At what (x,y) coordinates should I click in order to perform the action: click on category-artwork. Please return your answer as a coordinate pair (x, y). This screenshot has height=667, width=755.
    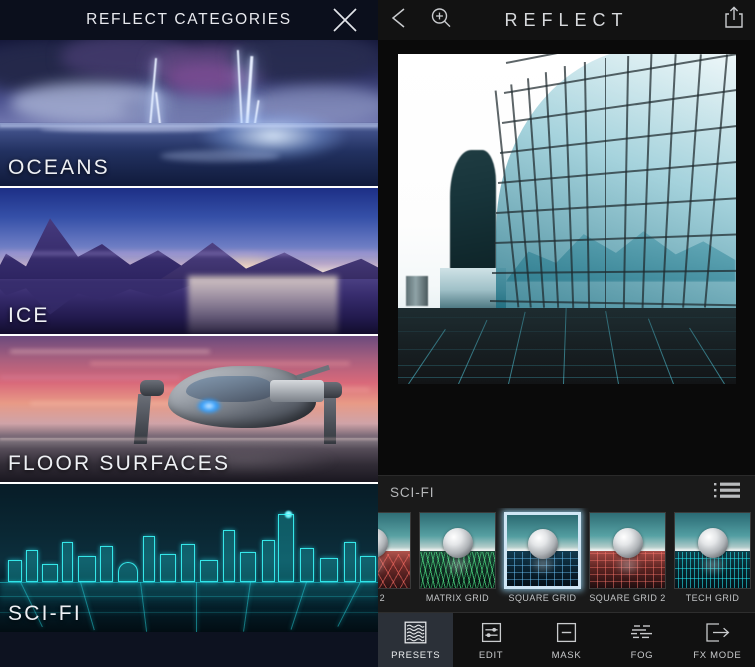
    Looking at the image, I should click on (189, 261).